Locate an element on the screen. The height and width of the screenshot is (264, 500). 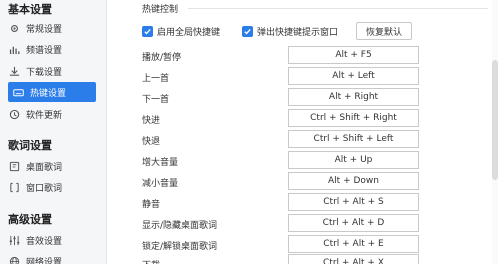
scrollbar-thumb is located at coordinates (495, 120).